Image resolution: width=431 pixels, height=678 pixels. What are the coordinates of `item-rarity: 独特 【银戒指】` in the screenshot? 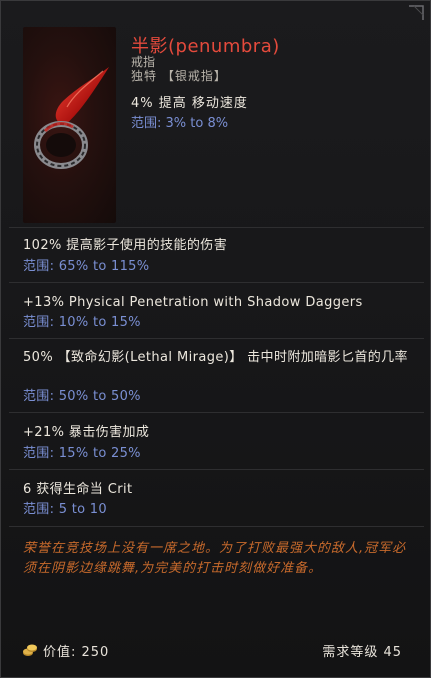 It's located at (179, 76).